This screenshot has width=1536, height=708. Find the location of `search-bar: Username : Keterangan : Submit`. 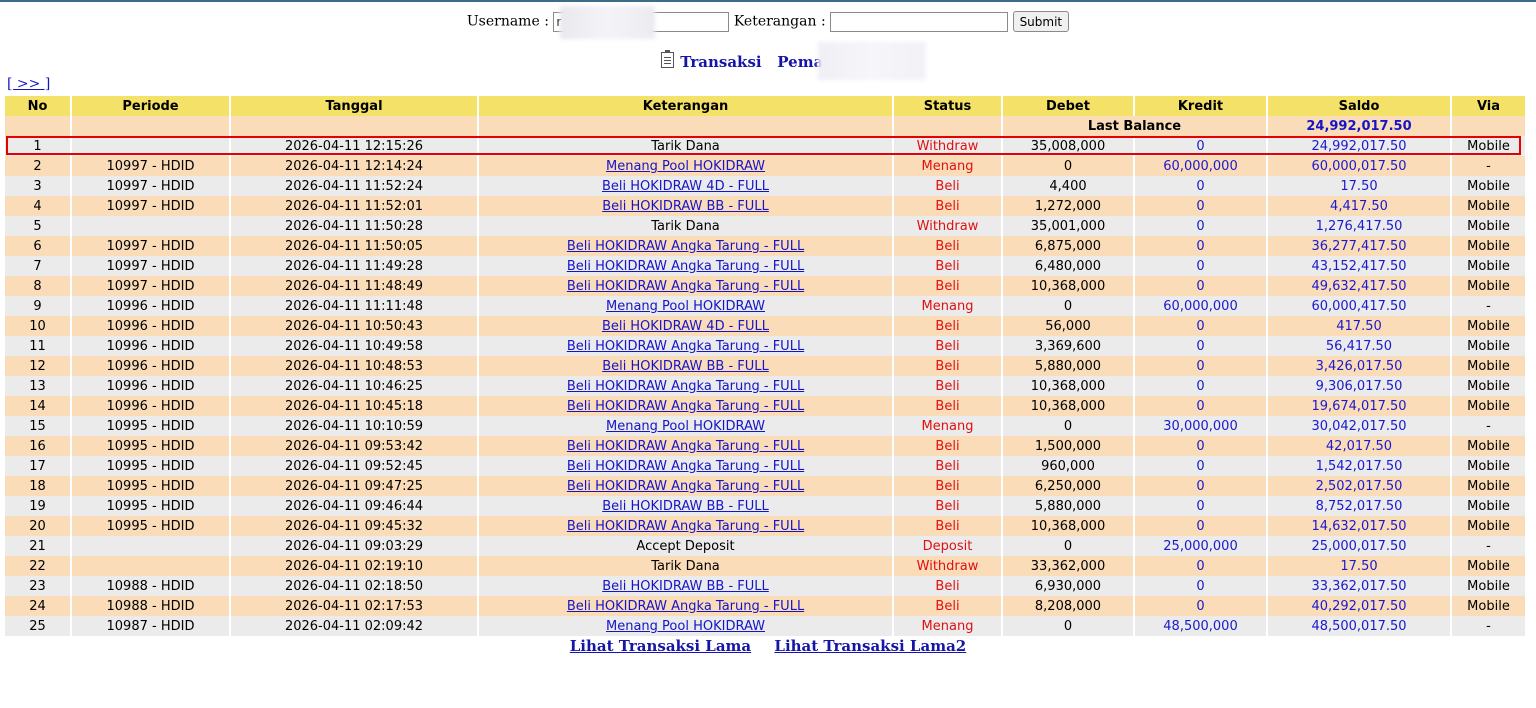

search-bar: Username : Keterangan : Submit is located at coordinates (768, 21).